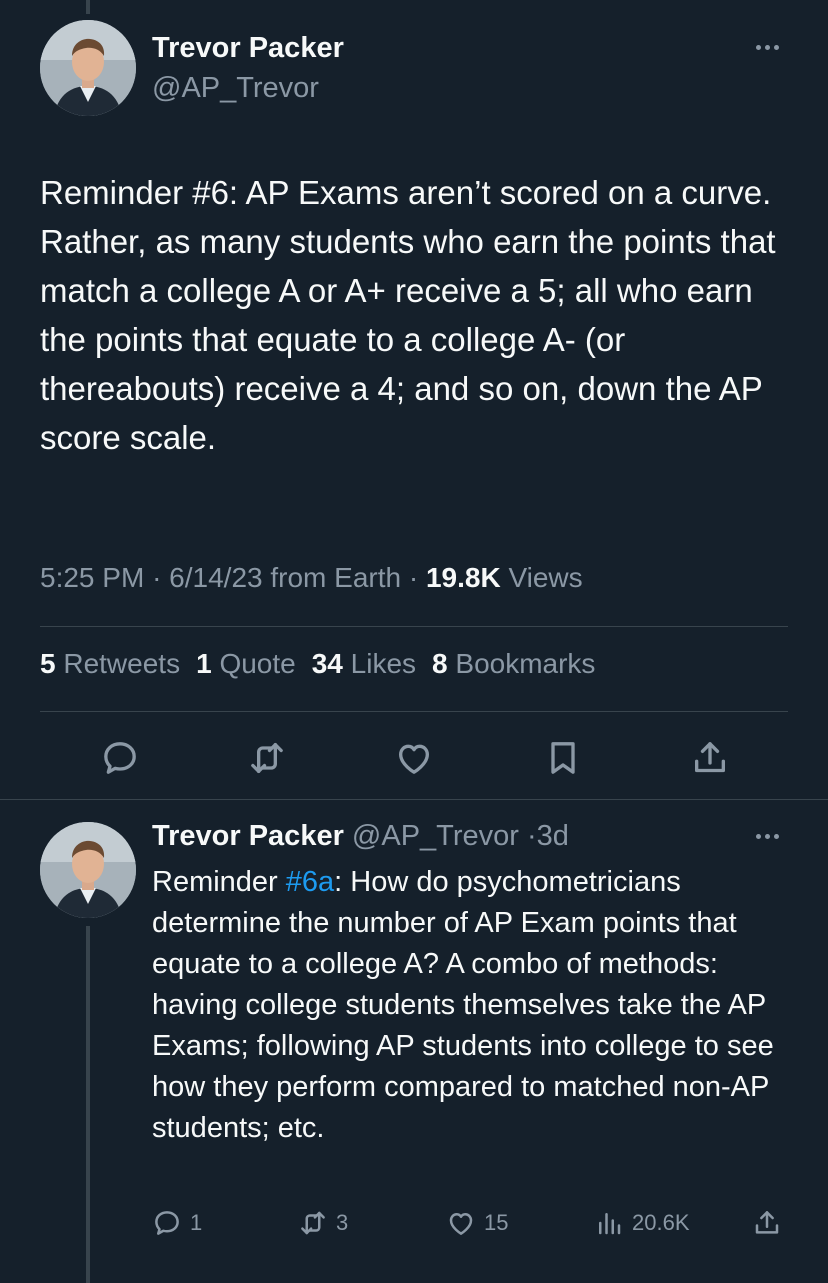  Describe the element at coordinates (414, 799) in the screenshot. I see `tweet-separator` at that location.